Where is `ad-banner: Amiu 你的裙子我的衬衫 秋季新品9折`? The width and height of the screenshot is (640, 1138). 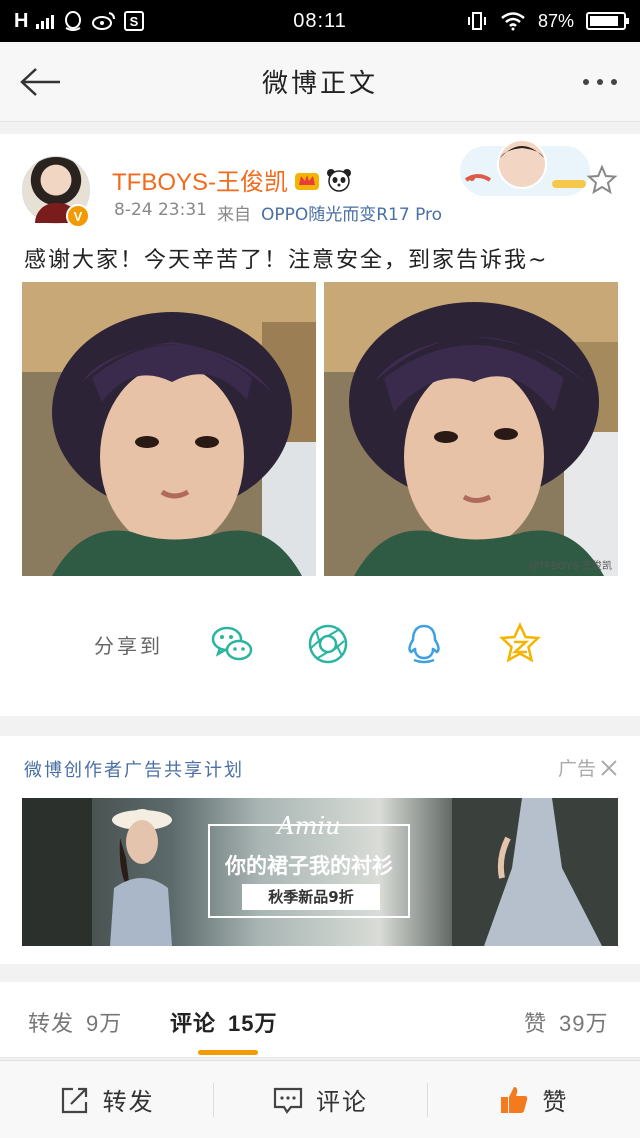 ad-banner: Amiu 你的裙子我的衬衫 秋季新品9折 is located at coordinates (320, 872).